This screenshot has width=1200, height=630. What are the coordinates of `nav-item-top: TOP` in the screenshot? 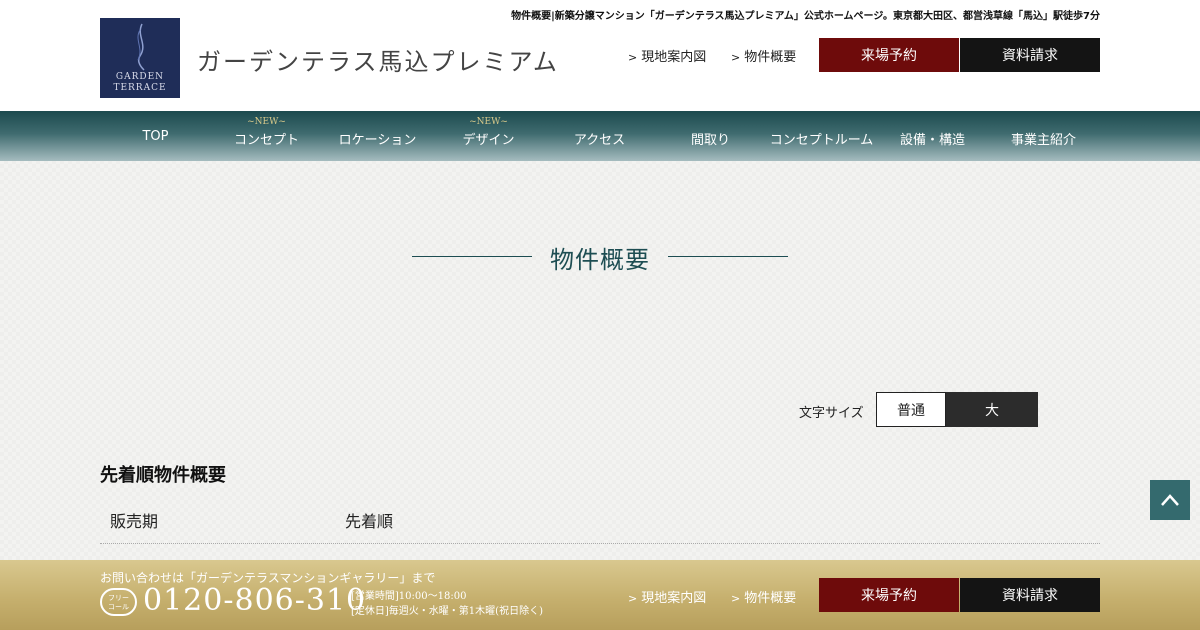 It's located at (155, 136).